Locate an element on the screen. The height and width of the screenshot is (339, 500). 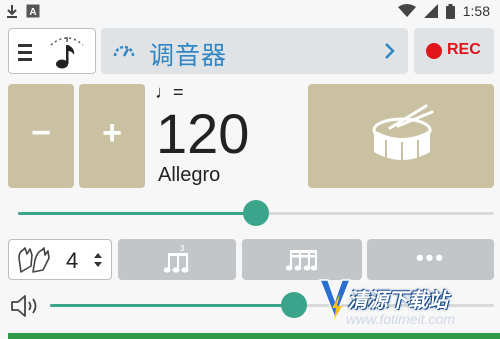
signal-icon is located at coordinates (430, 11).